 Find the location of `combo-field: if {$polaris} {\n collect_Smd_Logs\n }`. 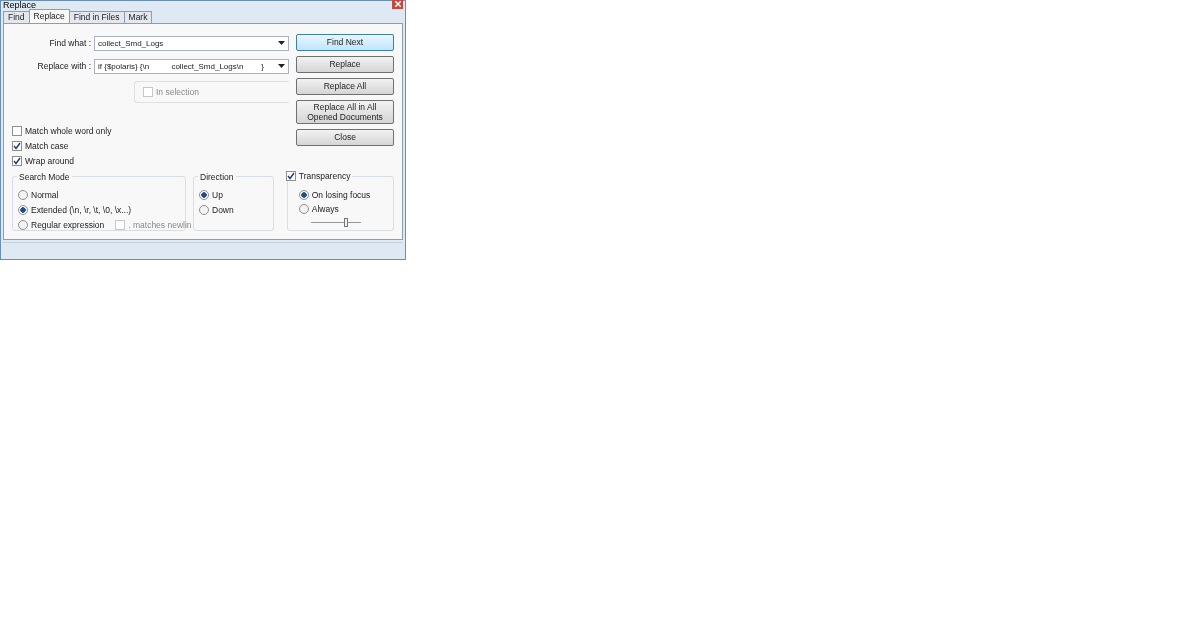

combo-field: if {$polaris} {\n collect_Smd_Logs\n } is located at coordinates (191, 66).